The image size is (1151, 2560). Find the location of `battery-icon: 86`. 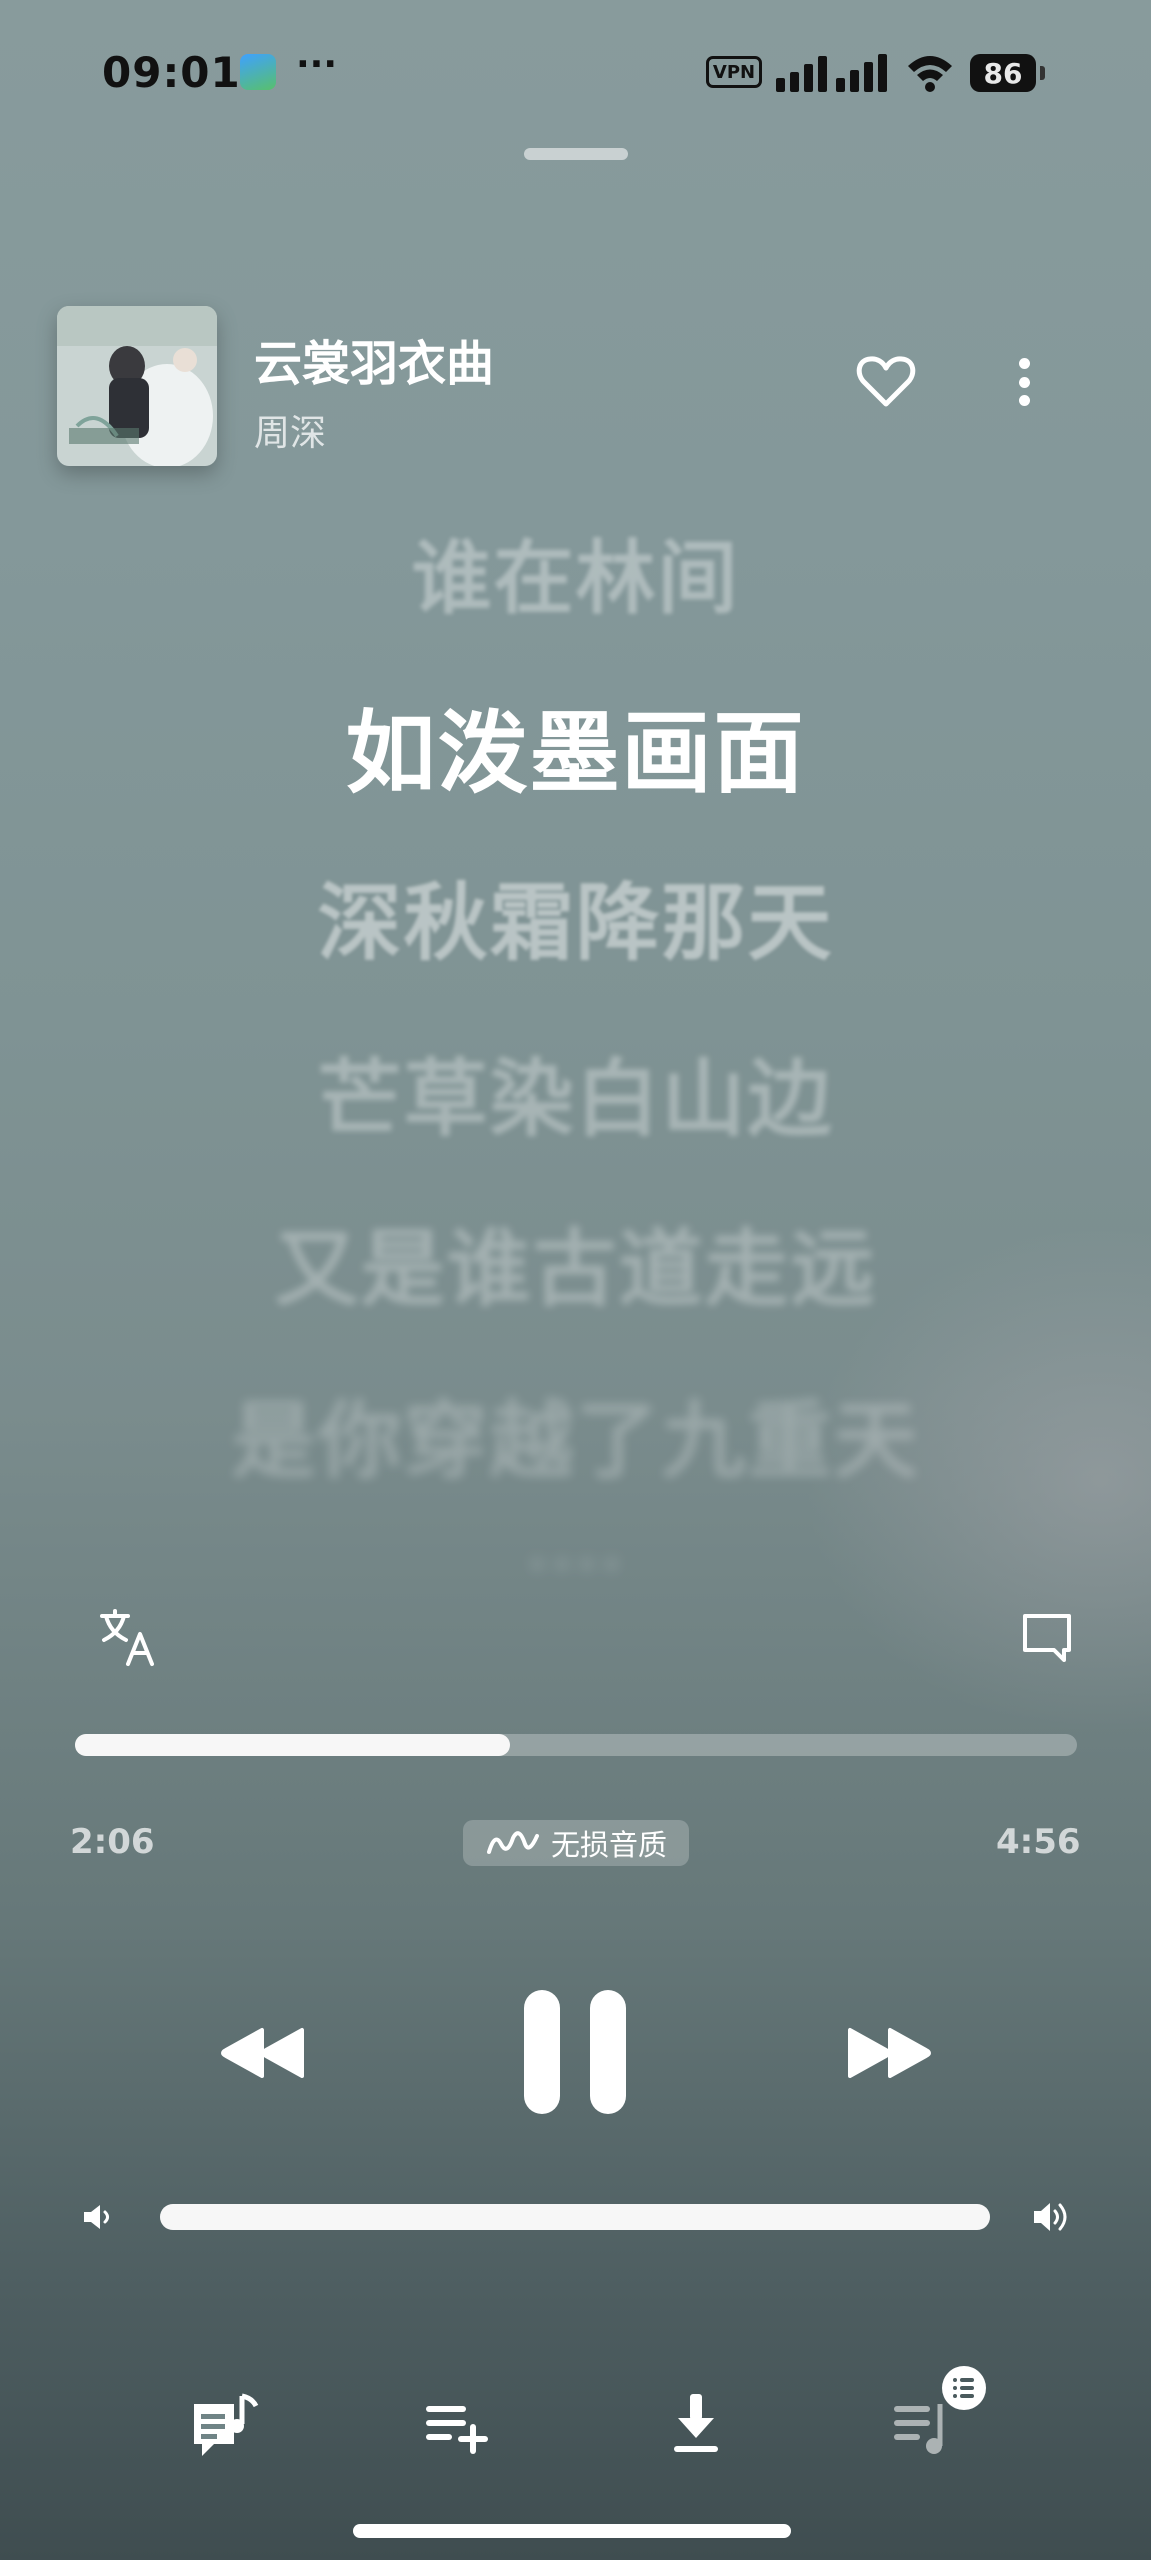

battery-icon: 86 is located at coordinates (1003, 73).